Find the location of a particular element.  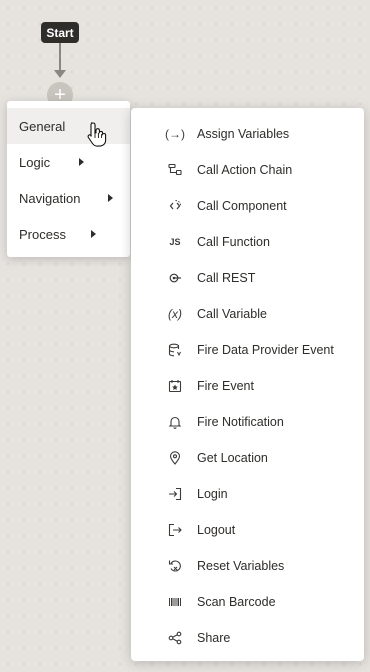

submenu-item-call-variable: (x) Call Variable is located at coordinates (247, 314).